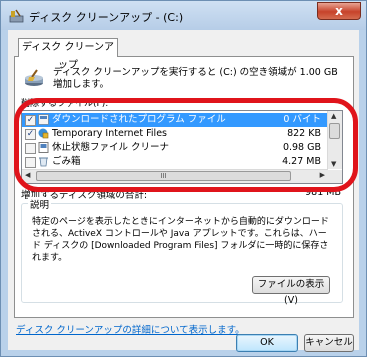 This screenshot has height=357, width=367. Describe the element at coordinates (301, 147) in the screenshot. I see `item-size: 0.98 GB` at that location.